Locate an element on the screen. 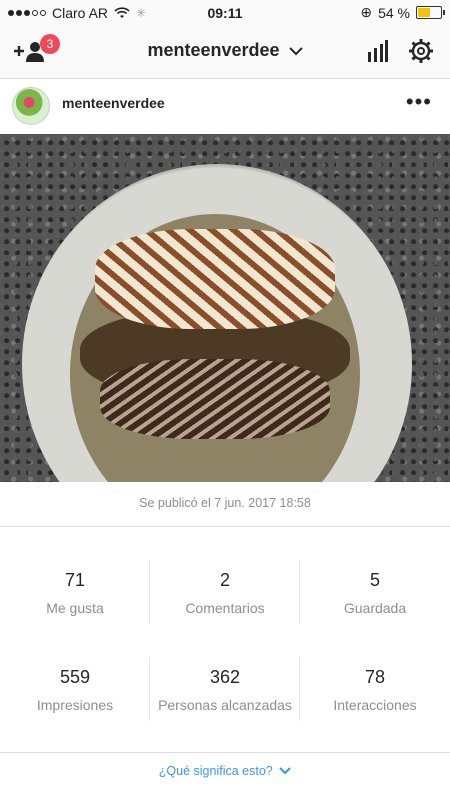  stat-value: 5 is located at coordinates (374, 580).